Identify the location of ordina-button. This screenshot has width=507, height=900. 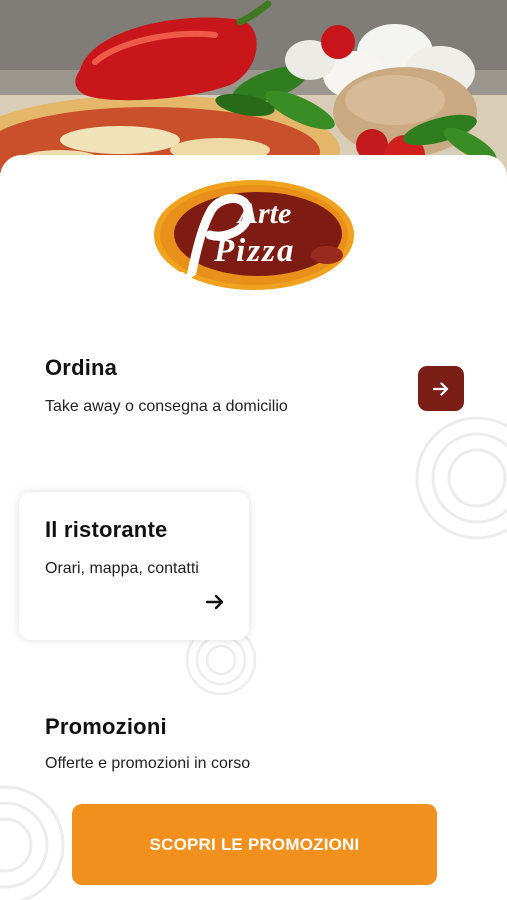
(441, 388).